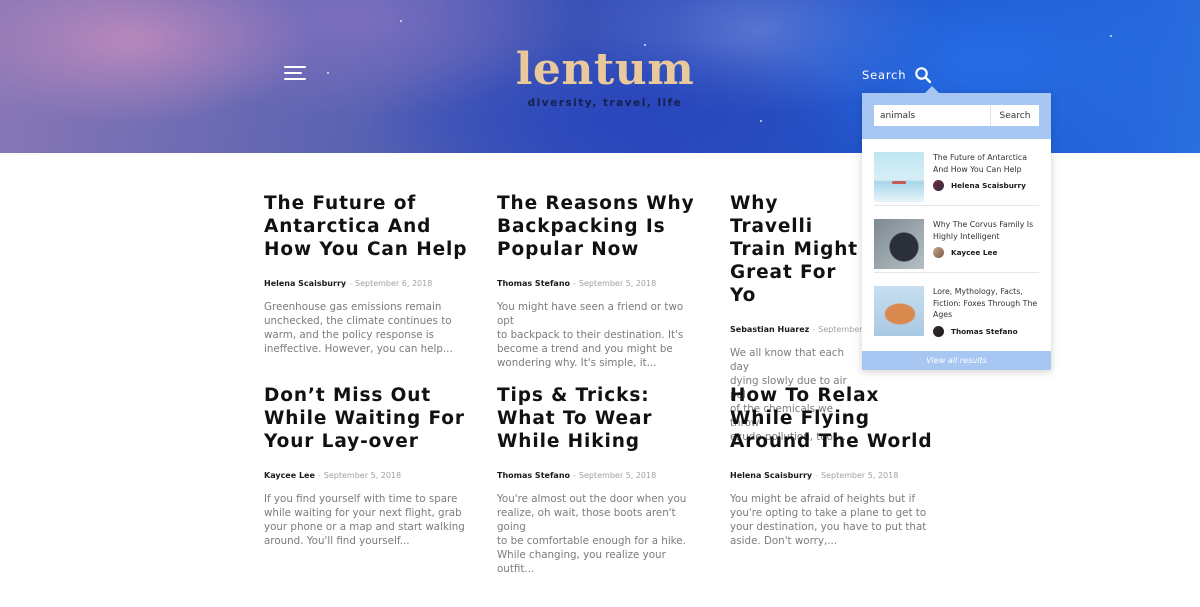  I want to click on dropdown-arrow, so click(932, 89).